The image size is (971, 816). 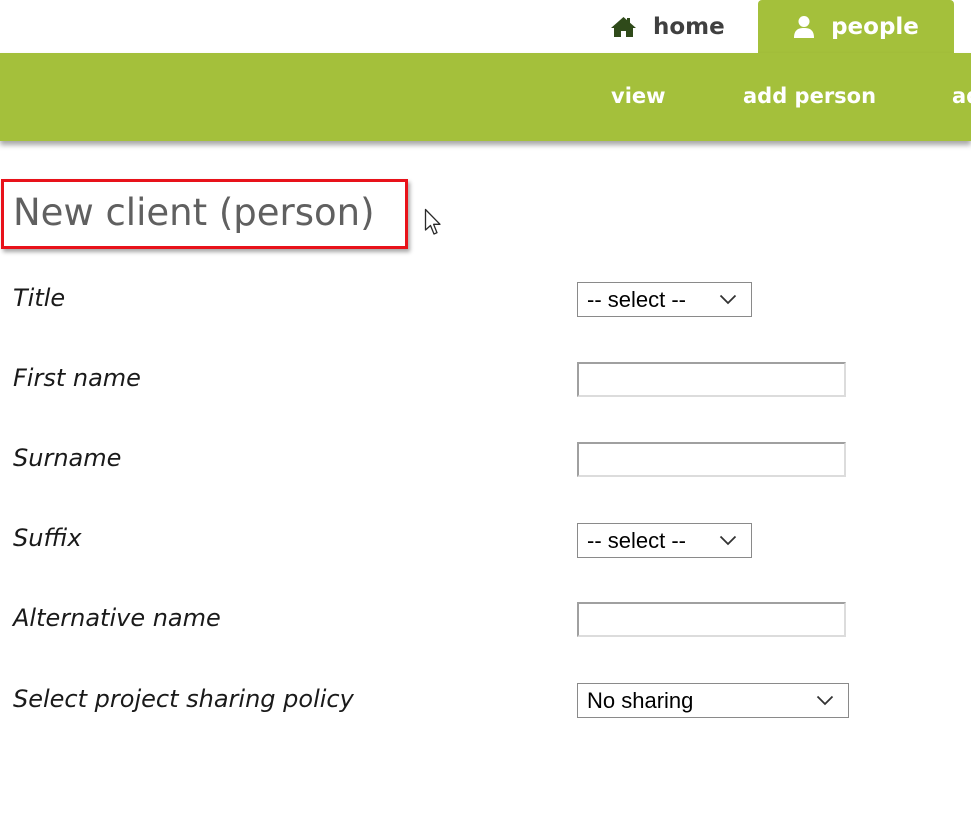 I want to click on subnav-view: view, so click(x=638, y=97).